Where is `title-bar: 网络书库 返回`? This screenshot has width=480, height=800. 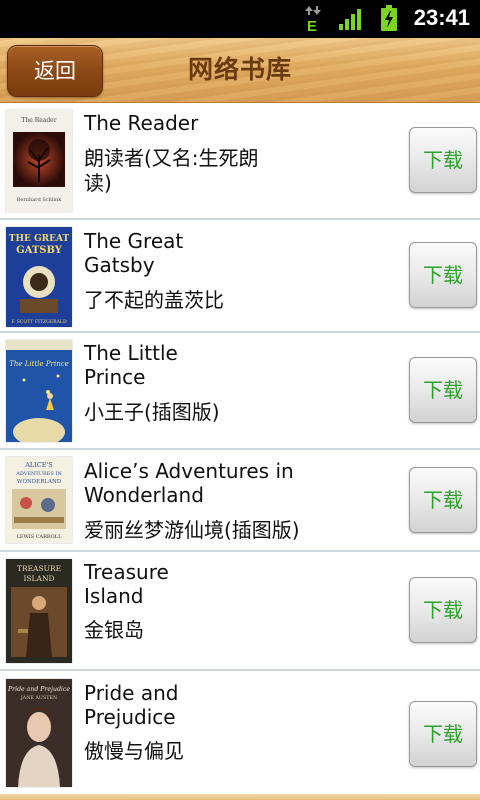
title-bar: 网络书库 返回 is located at coordinates (240, 70).